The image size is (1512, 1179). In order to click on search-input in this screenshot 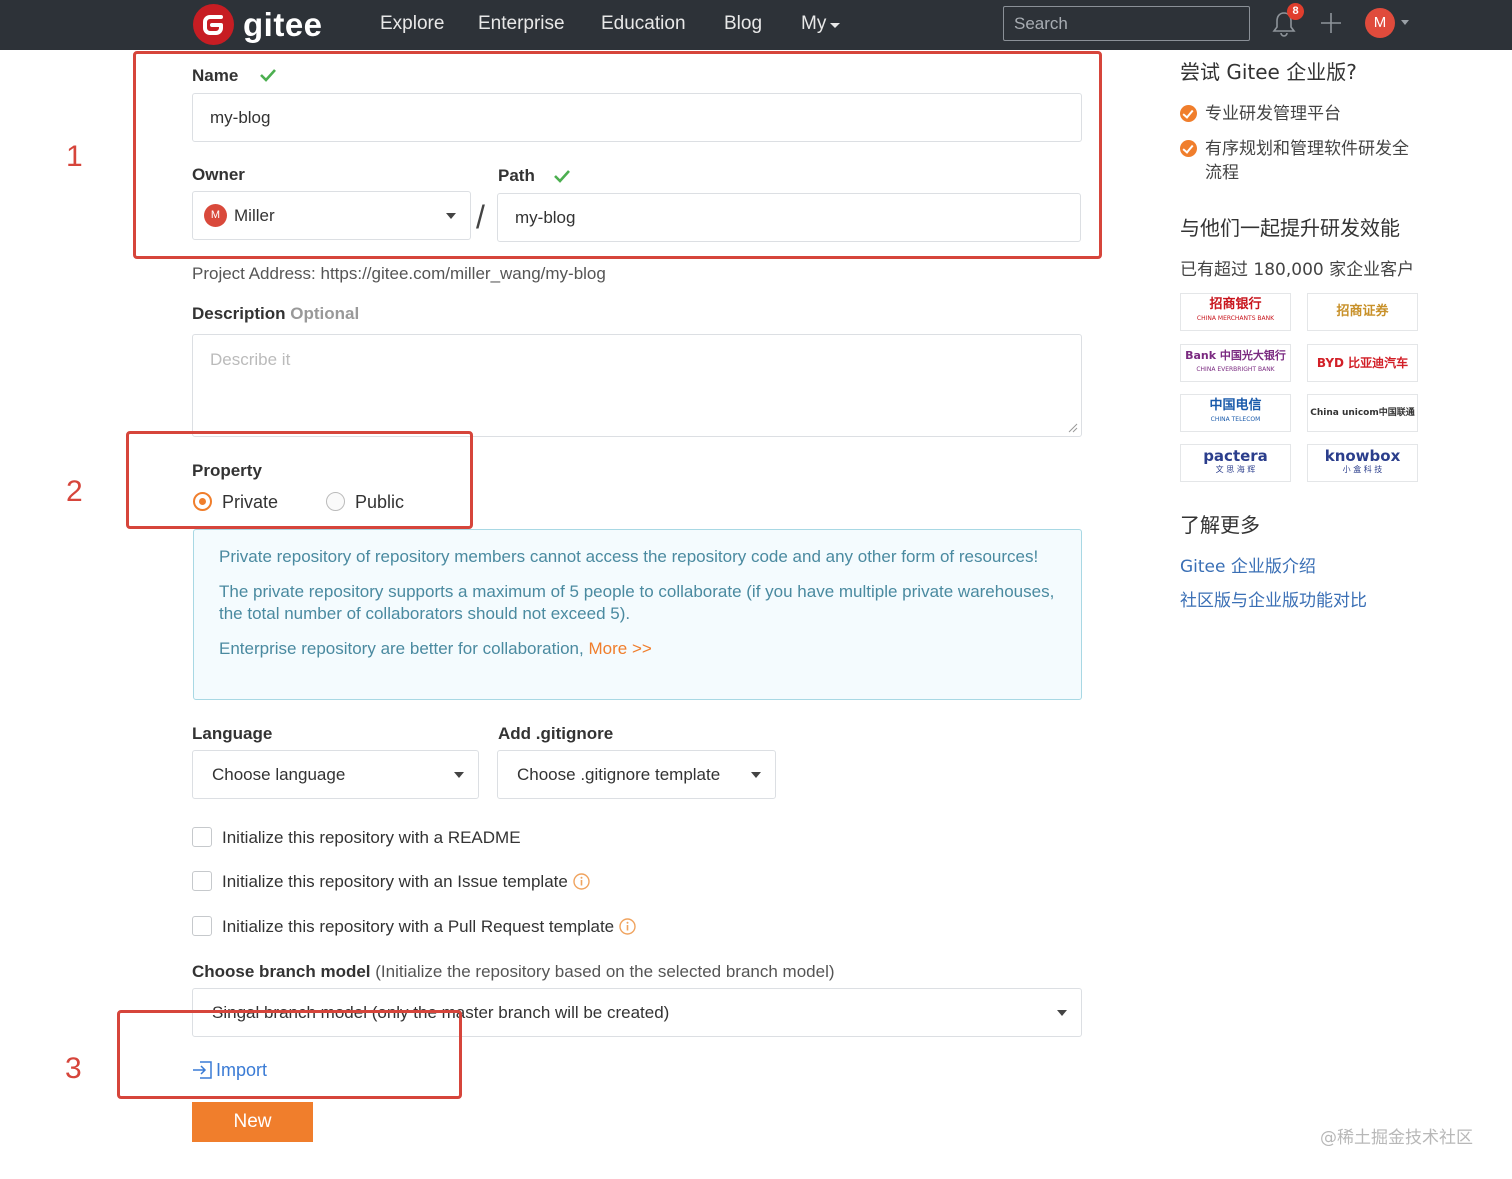, I will do `click(1126, 23)`.